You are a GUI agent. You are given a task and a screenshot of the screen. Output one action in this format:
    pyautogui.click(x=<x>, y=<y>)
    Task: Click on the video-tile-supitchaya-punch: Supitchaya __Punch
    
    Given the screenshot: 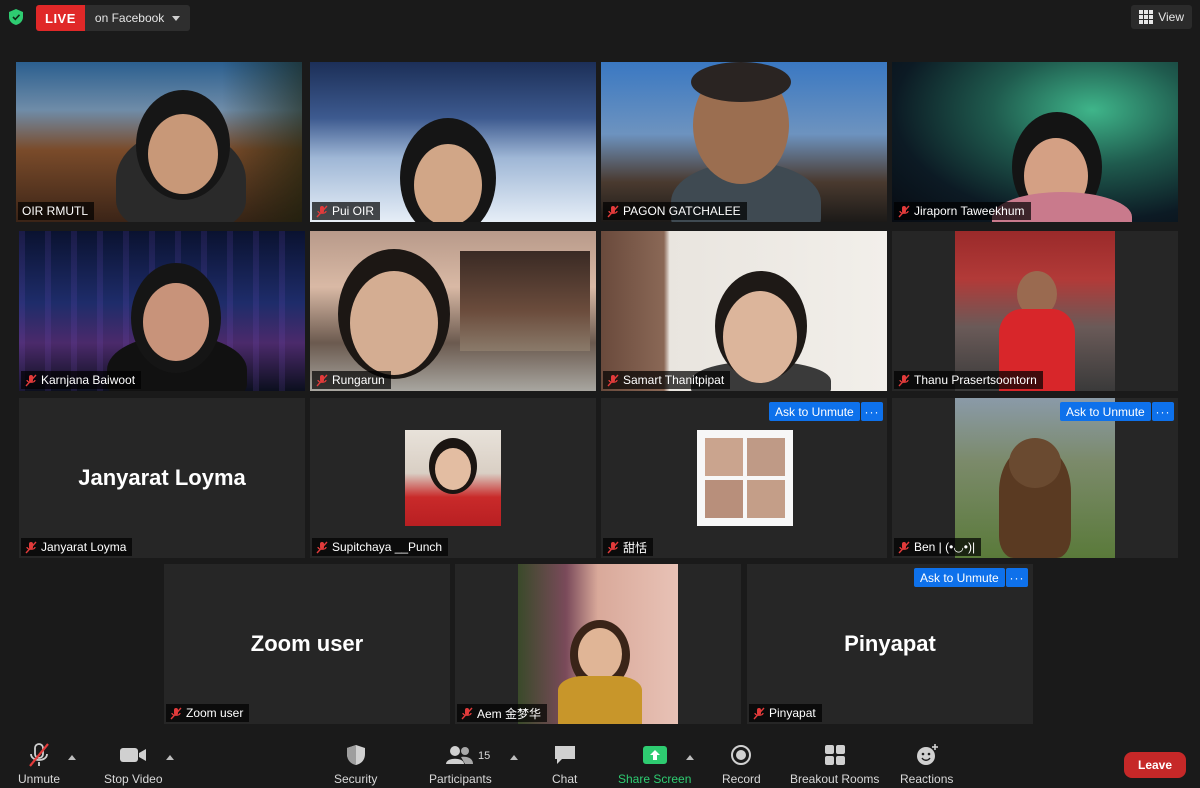 What is the action you would take?
    pyautogui.click(x=453, y=478)
    